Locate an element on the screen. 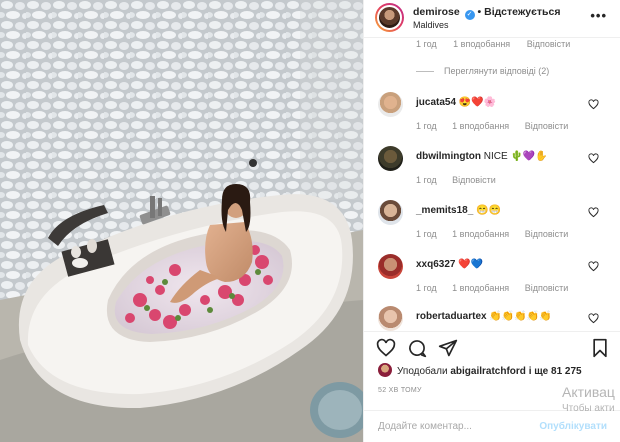 This screenshot has width=620, height=442. comment-item: robertaduartex 👏👏👏👏👏 is located at coordinates (492, 318).